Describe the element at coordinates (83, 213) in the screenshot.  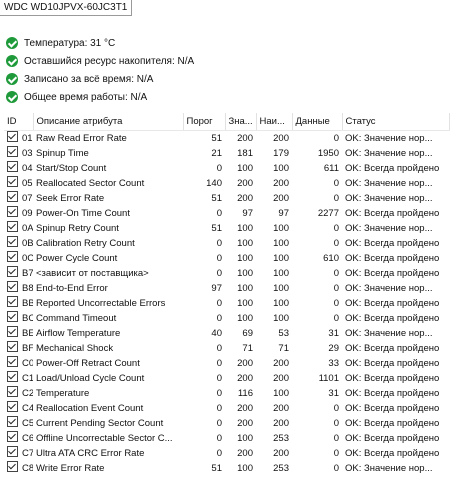
I see `cell-description: Power-On Time Count` at that location.